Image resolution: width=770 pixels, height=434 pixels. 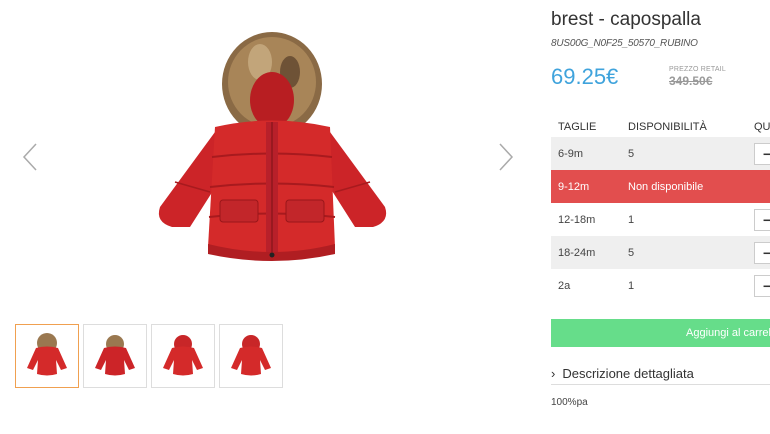 What do you see at coordinates (660, 285) in the screenshot?
I see `size-row-2a: 2a 1 −` at bounding box center [660, 285].